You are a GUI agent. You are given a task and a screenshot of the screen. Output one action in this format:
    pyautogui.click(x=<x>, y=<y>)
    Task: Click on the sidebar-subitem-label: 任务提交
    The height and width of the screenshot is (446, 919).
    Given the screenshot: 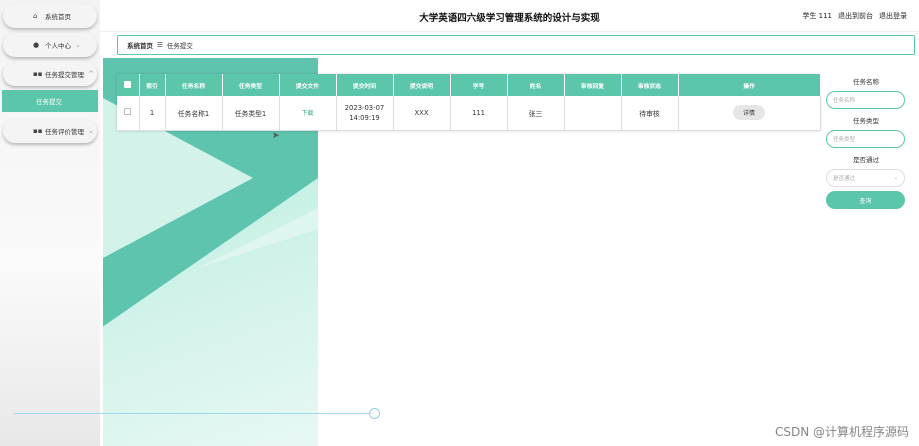 What is the action you would take?
    pyautogui.click(x=49, y=102)
    